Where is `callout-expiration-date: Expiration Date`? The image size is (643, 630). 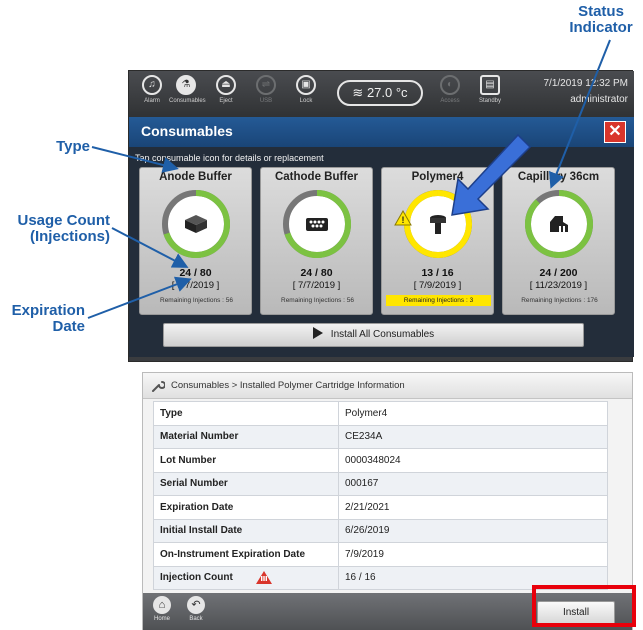
callout-expiration-date: Expiration Date is located at coordinates (47, 319).